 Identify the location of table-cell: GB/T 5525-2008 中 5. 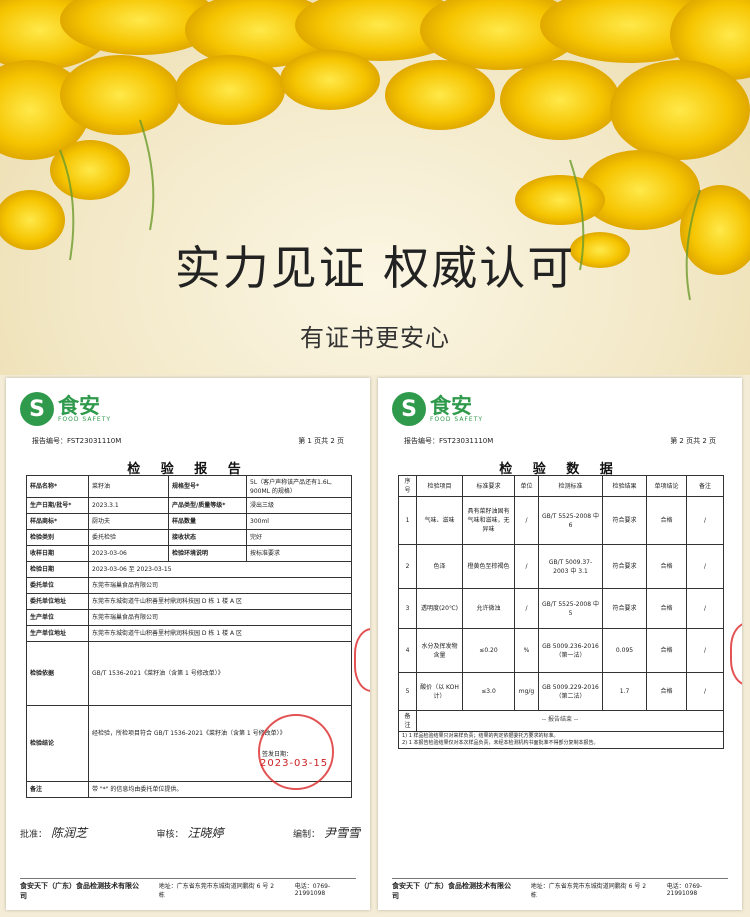
(570, 608).